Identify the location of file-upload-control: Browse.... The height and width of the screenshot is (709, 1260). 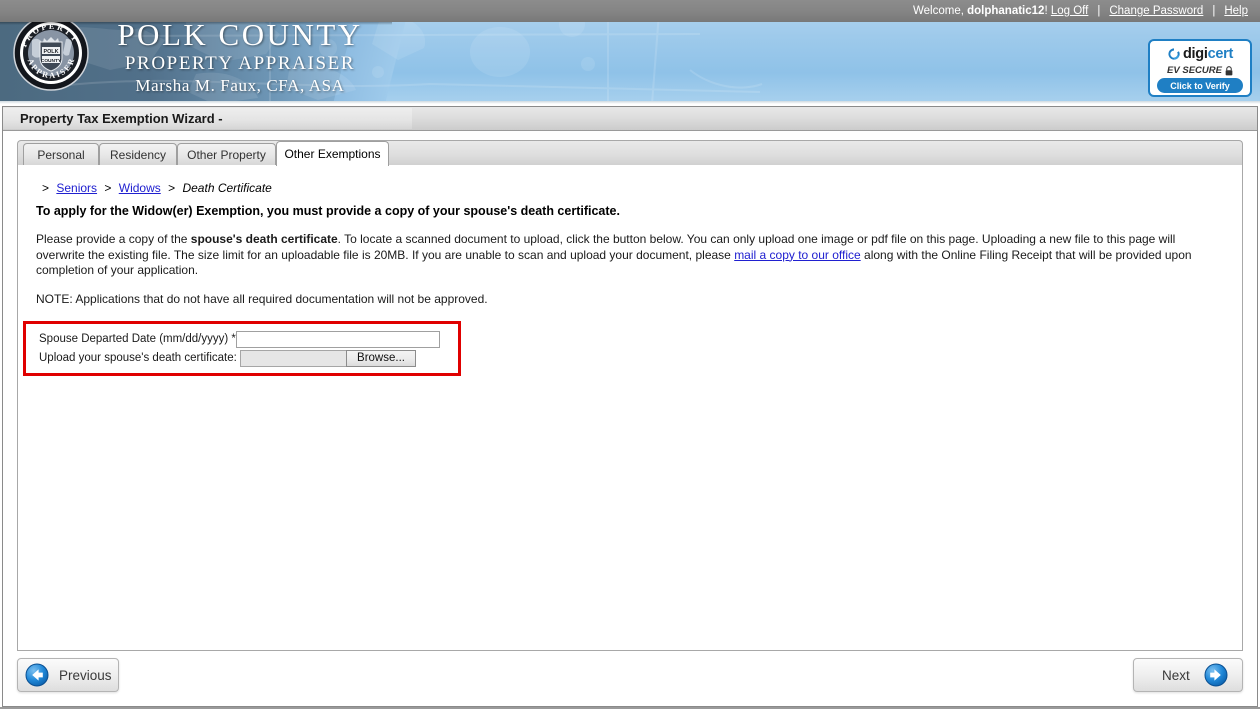
(328, 358).